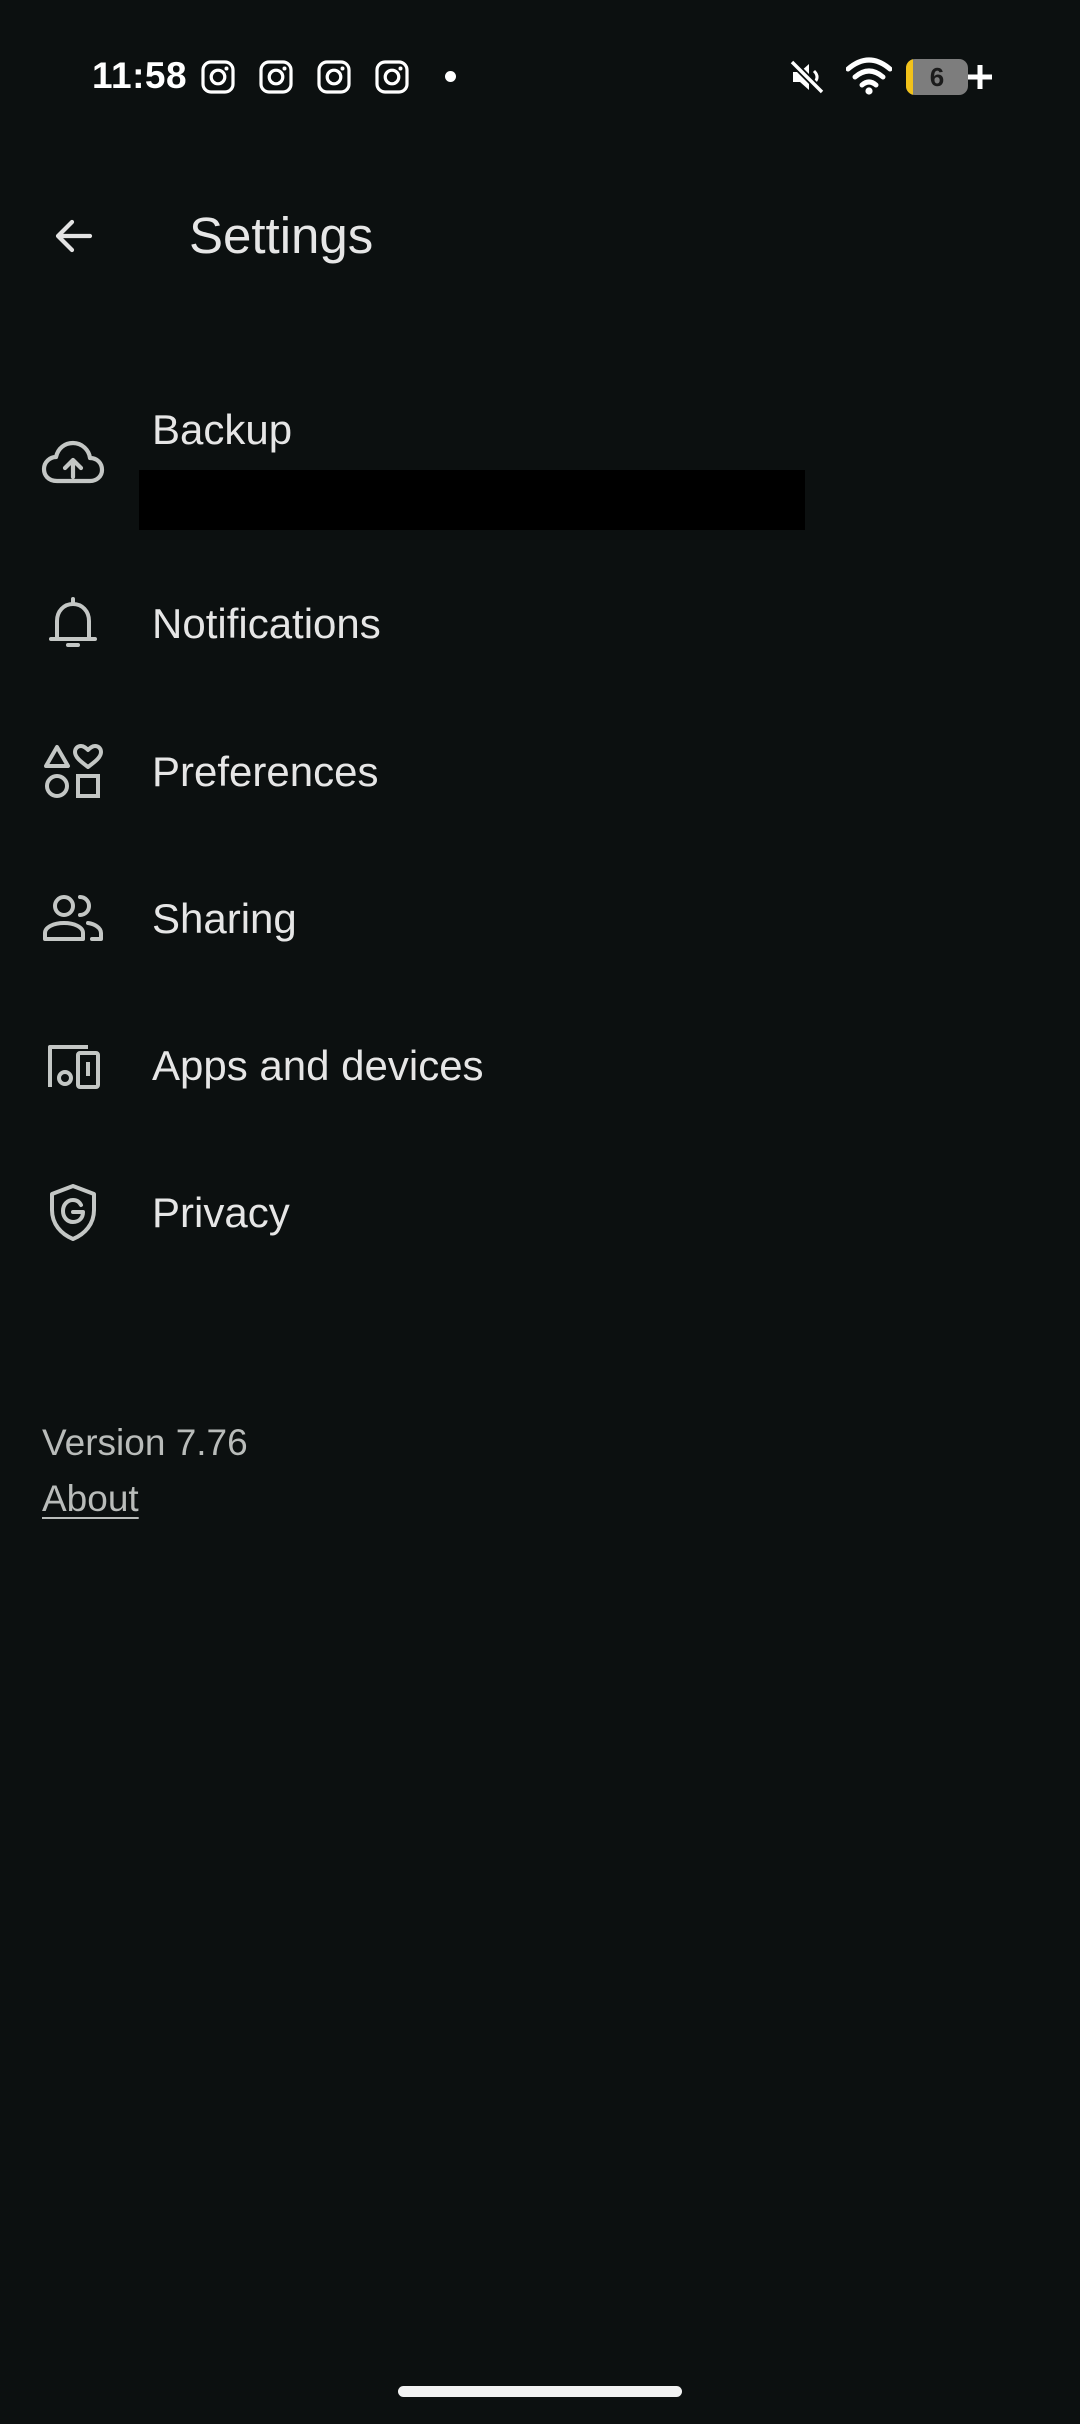 Image resolution: width=1080 pixels, height=2424 pixels. Describe the element at coordinates (980, 77) in the screenshot. I see `charging-plus-icon` at that location.